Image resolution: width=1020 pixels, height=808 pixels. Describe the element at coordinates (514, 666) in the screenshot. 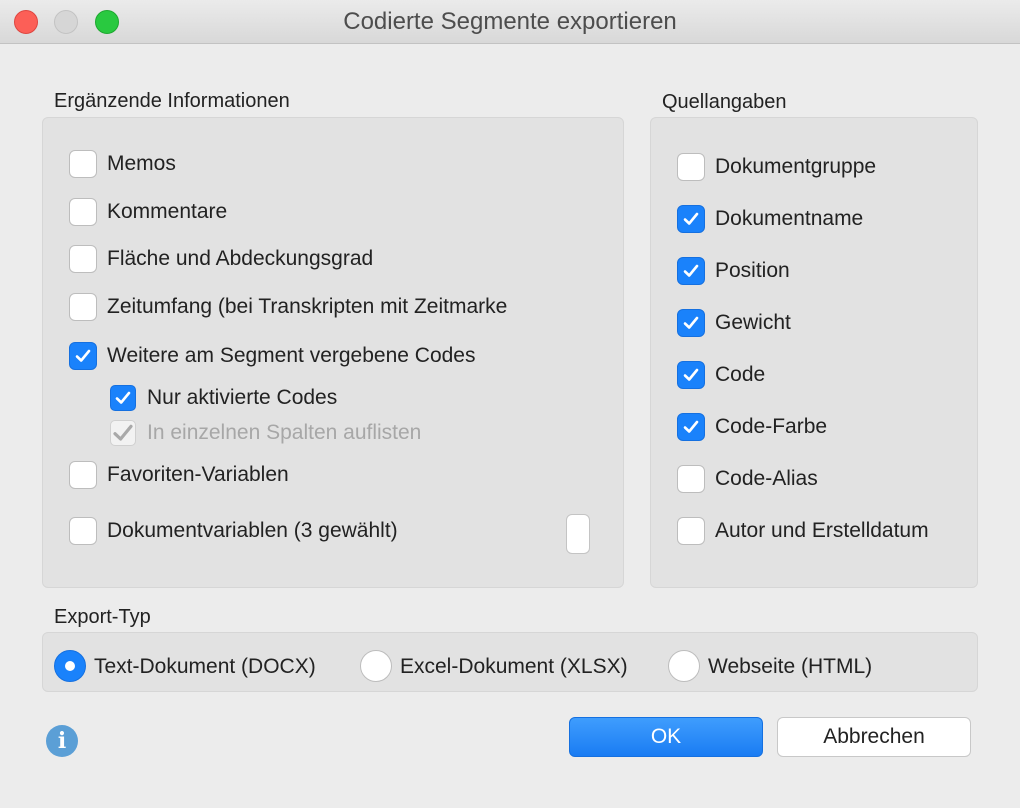

I see `xlsx-label: Excel-Dokument (XLSX)` at that location.